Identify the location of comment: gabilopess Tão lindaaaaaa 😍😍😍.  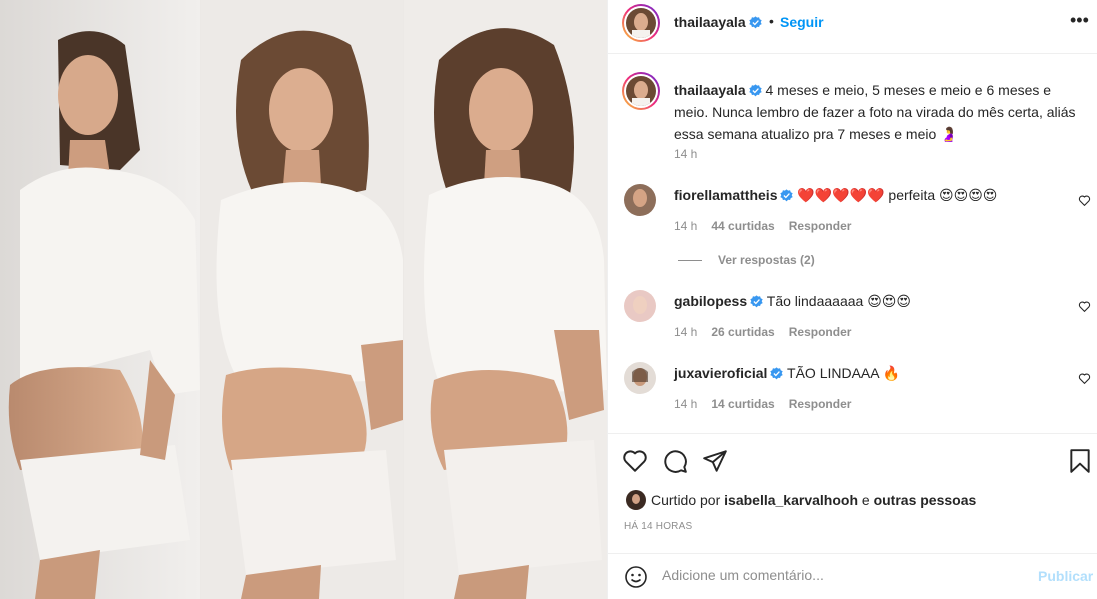
(864, 301).